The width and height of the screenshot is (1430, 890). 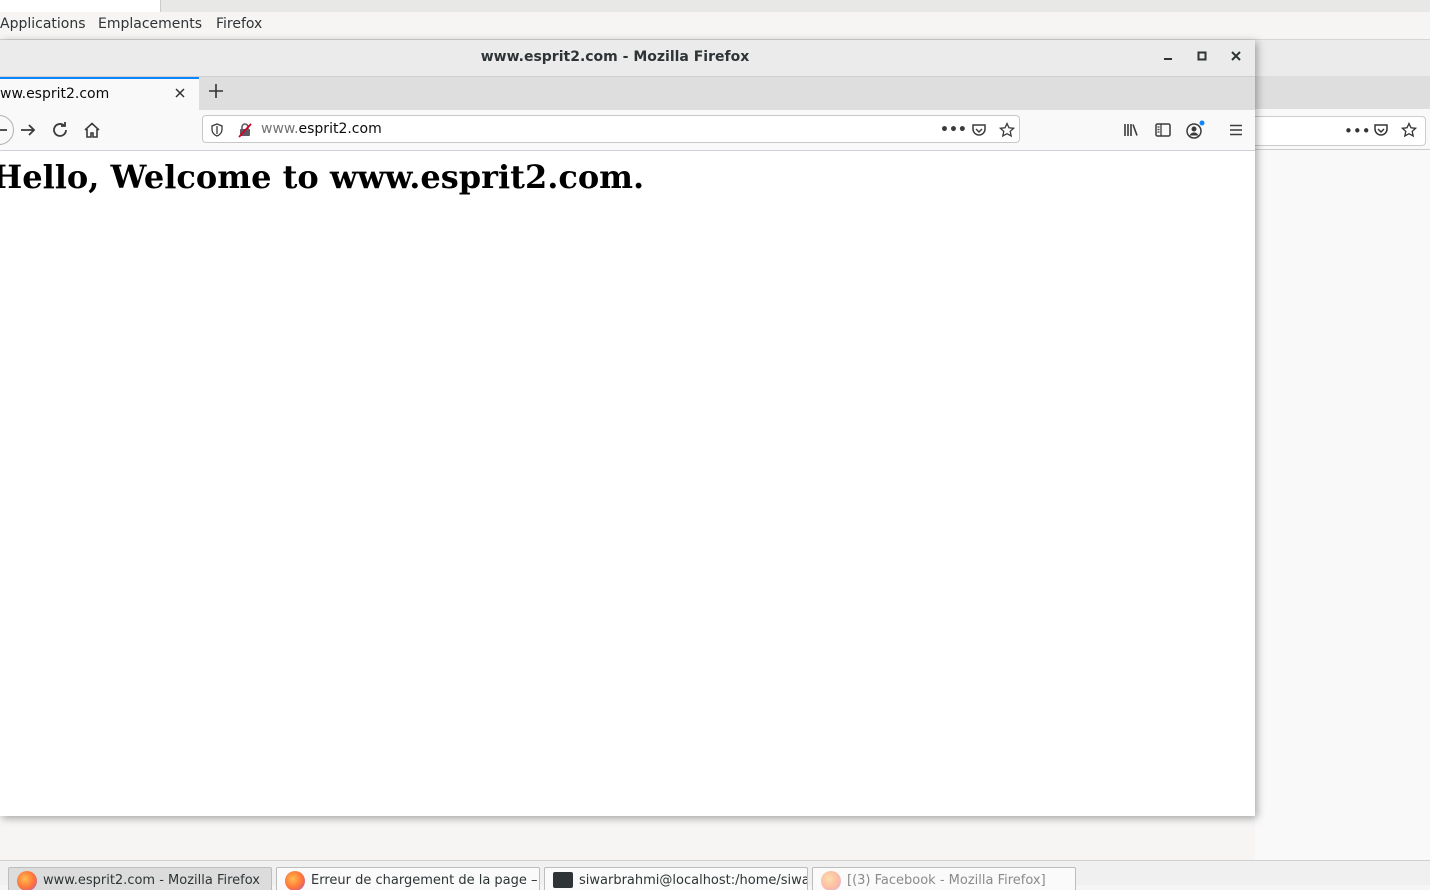 I want to click on home-button, so click(x=92, y=130).